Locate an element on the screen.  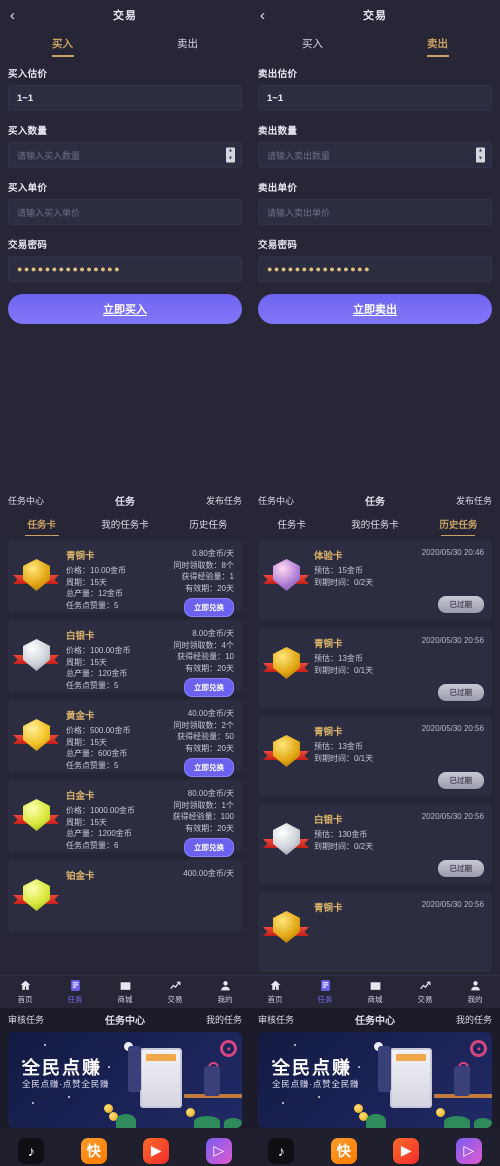
gear-icon is located at coordinates (228, 1048).